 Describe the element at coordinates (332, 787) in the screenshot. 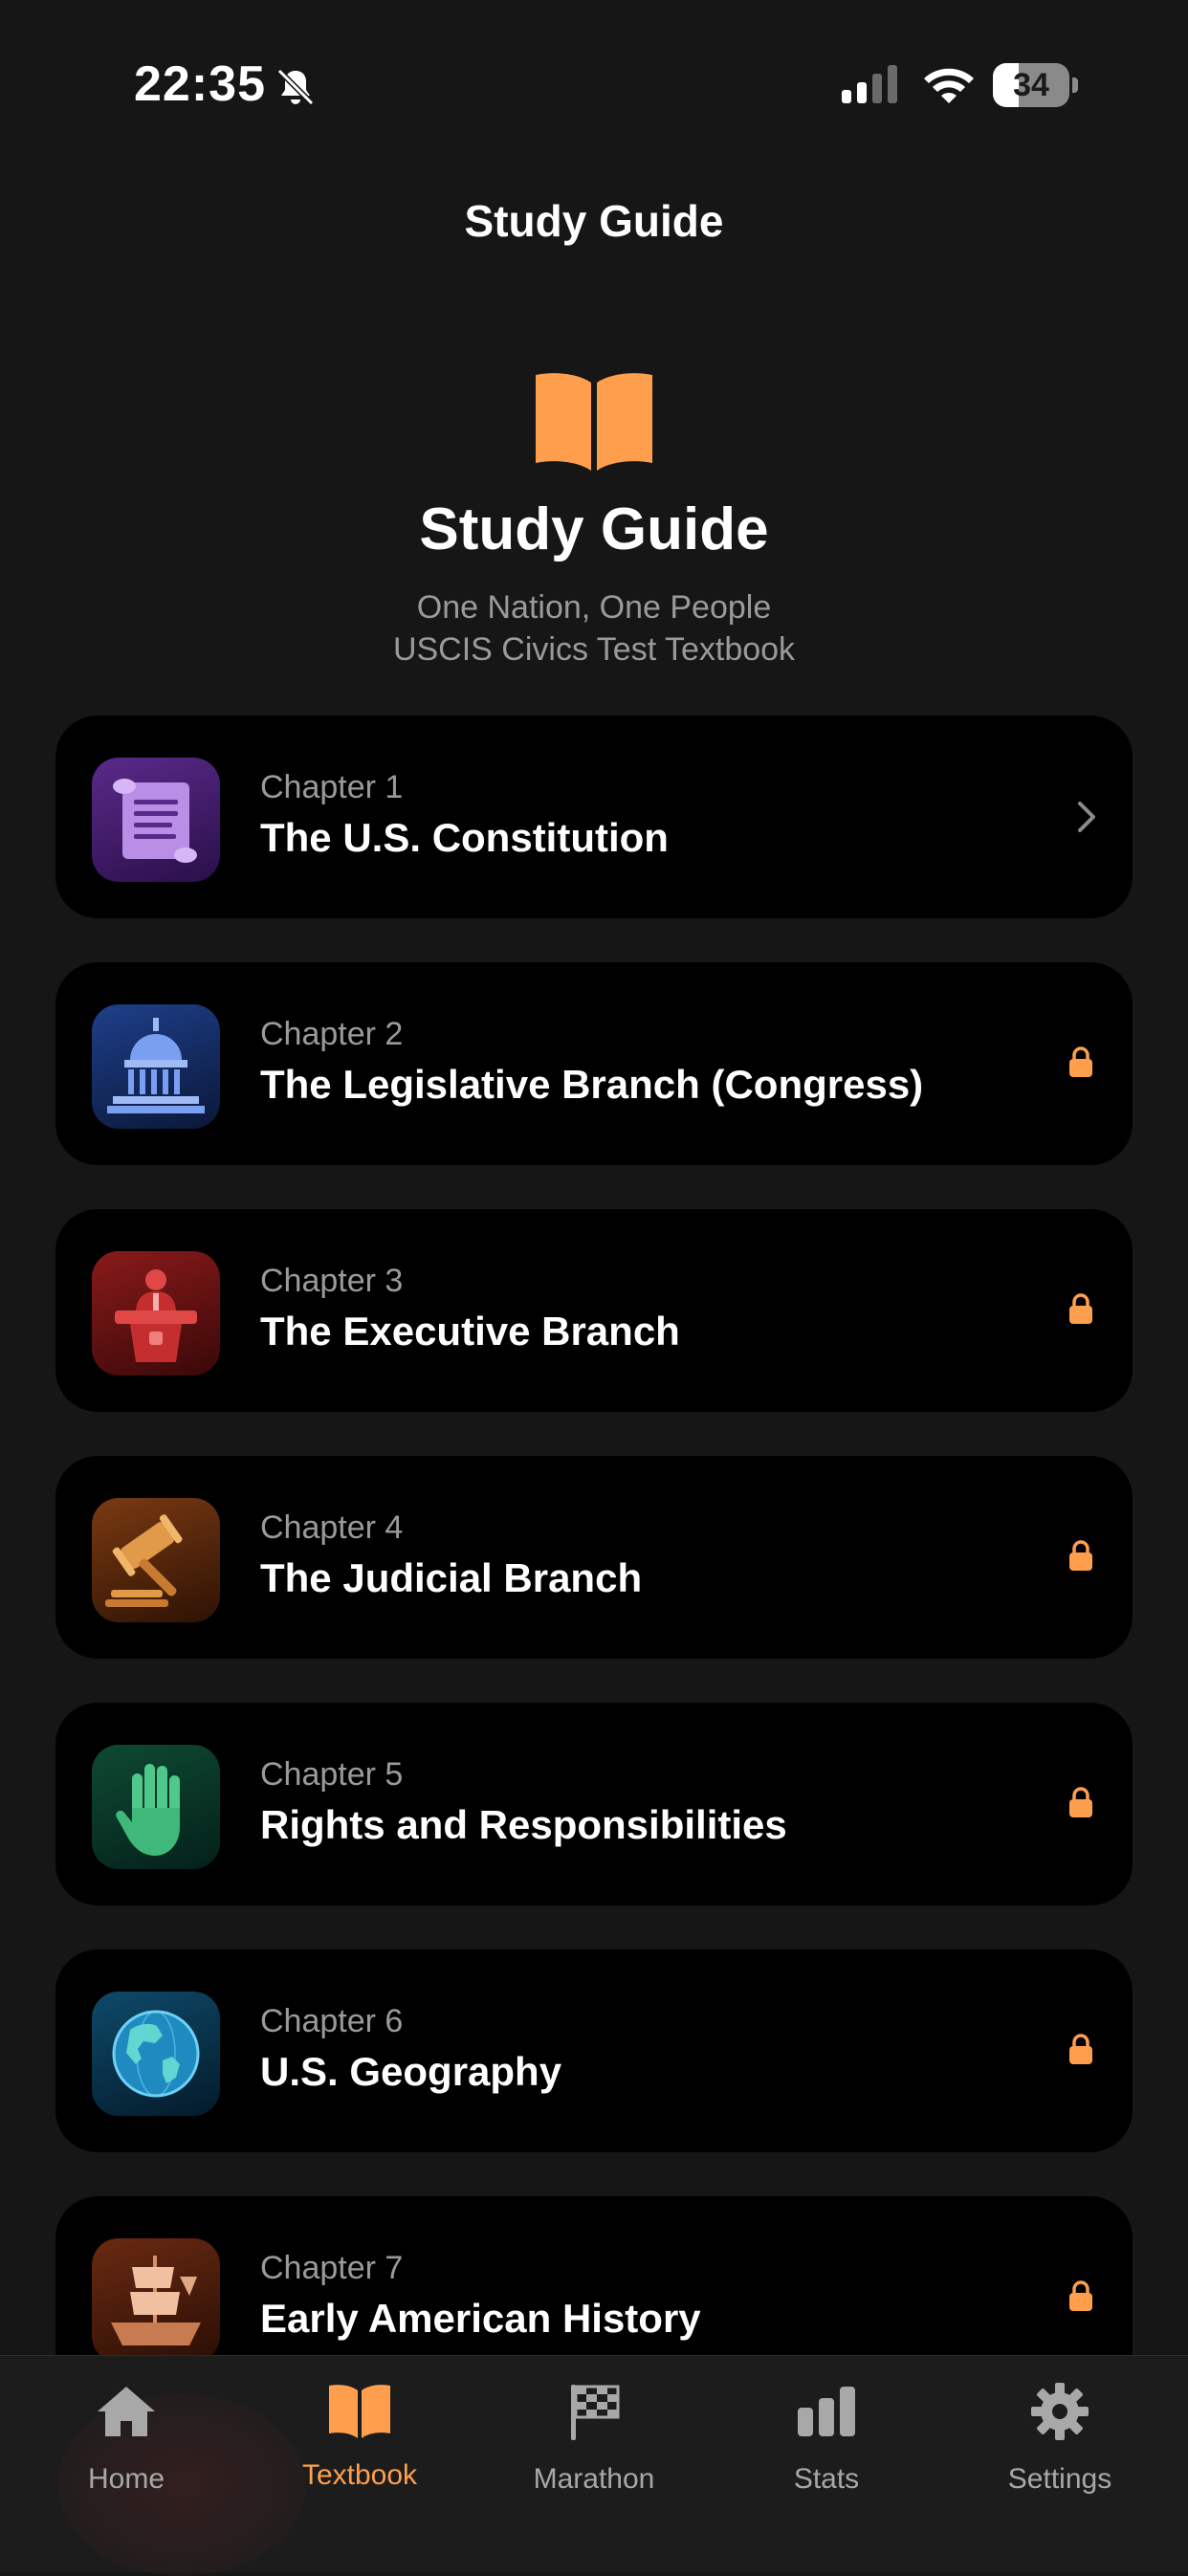

I see `chapter-label: Chapter 1` at that location.